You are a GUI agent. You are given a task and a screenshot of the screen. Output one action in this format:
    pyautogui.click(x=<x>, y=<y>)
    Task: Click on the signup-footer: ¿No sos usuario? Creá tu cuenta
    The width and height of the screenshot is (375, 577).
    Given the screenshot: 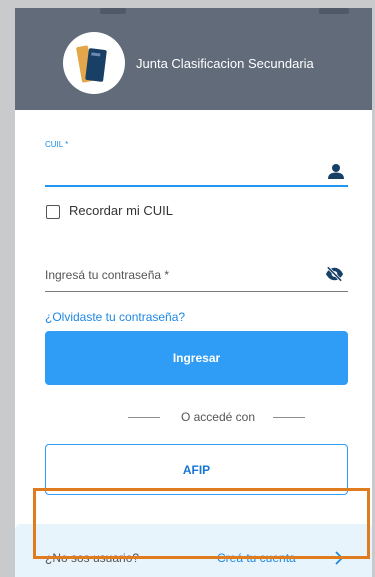 What is the action you would take?
    pyautogui.click(x=193, y=550)
    